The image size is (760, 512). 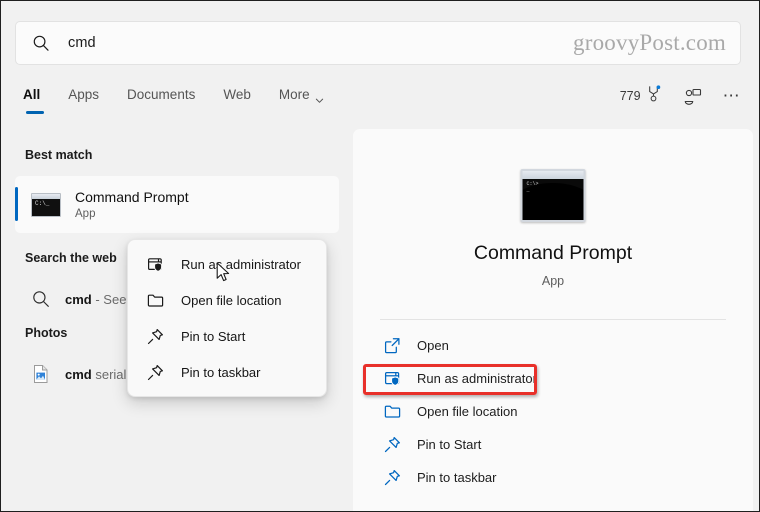 What do you see at coordinates (477, 378) in the screenshot?
I see `action-run-as-administrator-label: Run as administrator` at bounding box center [477, 378].